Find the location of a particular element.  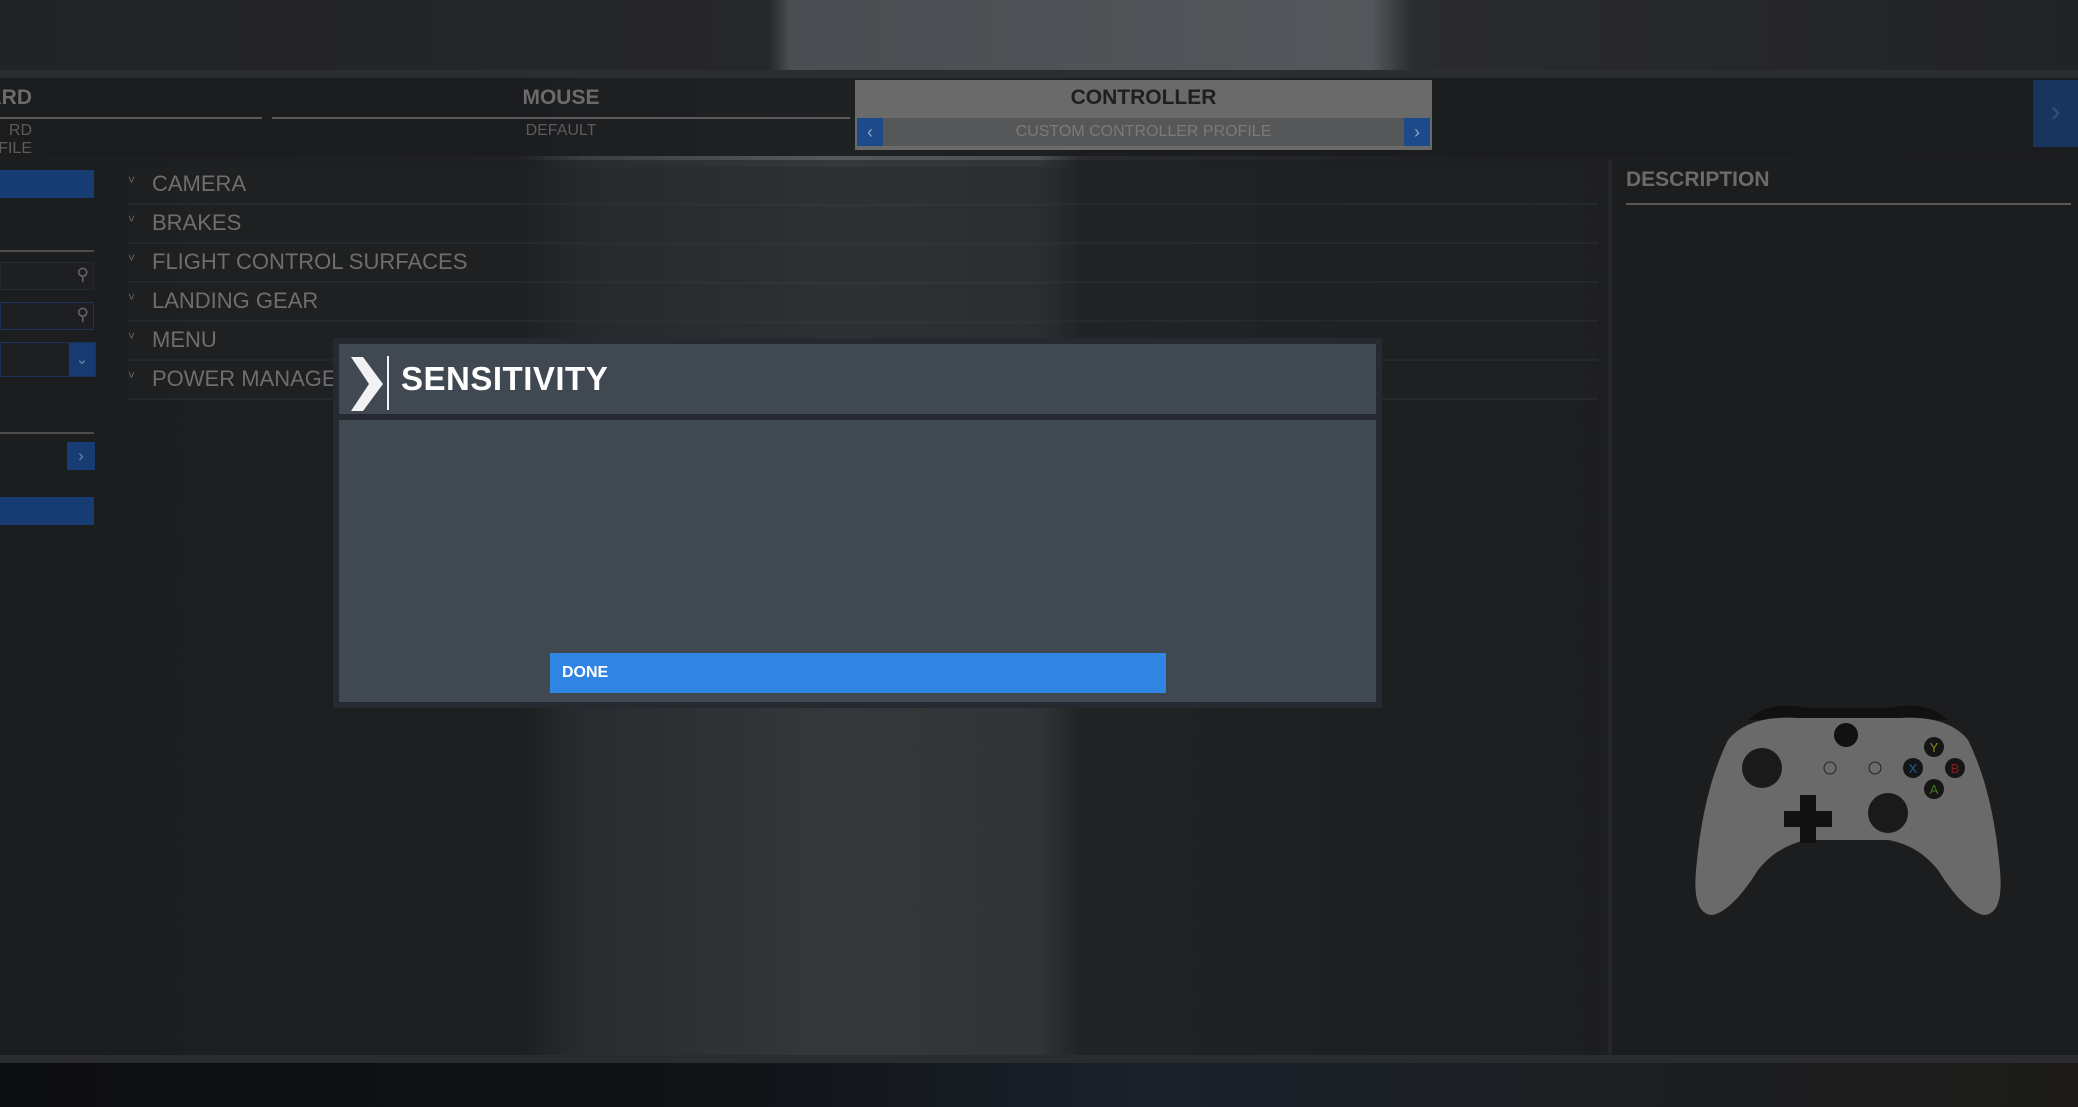

controller-shoulders is located at coordinates (1848, 712).